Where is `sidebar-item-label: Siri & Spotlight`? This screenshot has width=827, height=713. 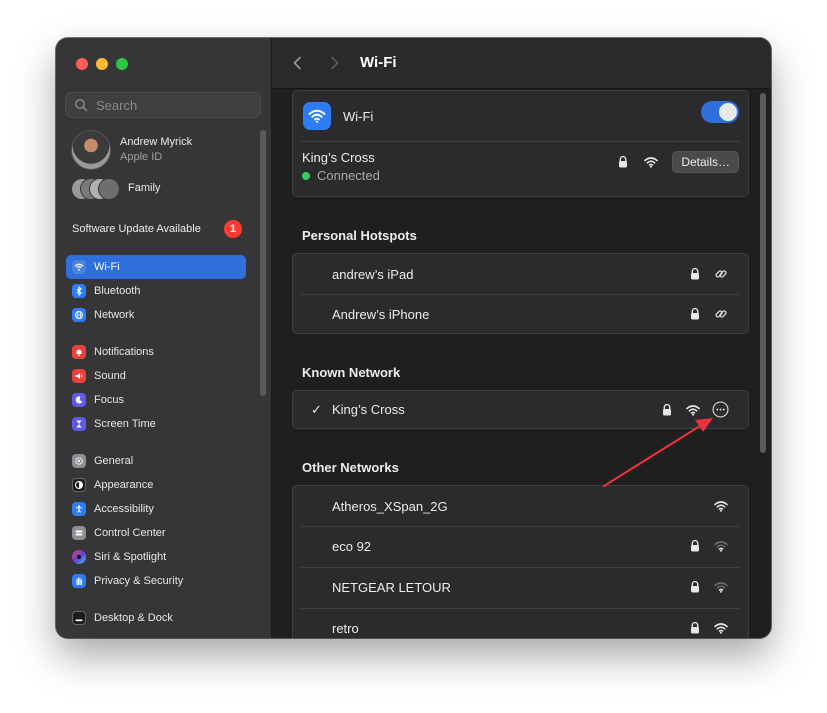 sidebar-item-label: Siri & Spotlight is located at coordinates (130, 557).